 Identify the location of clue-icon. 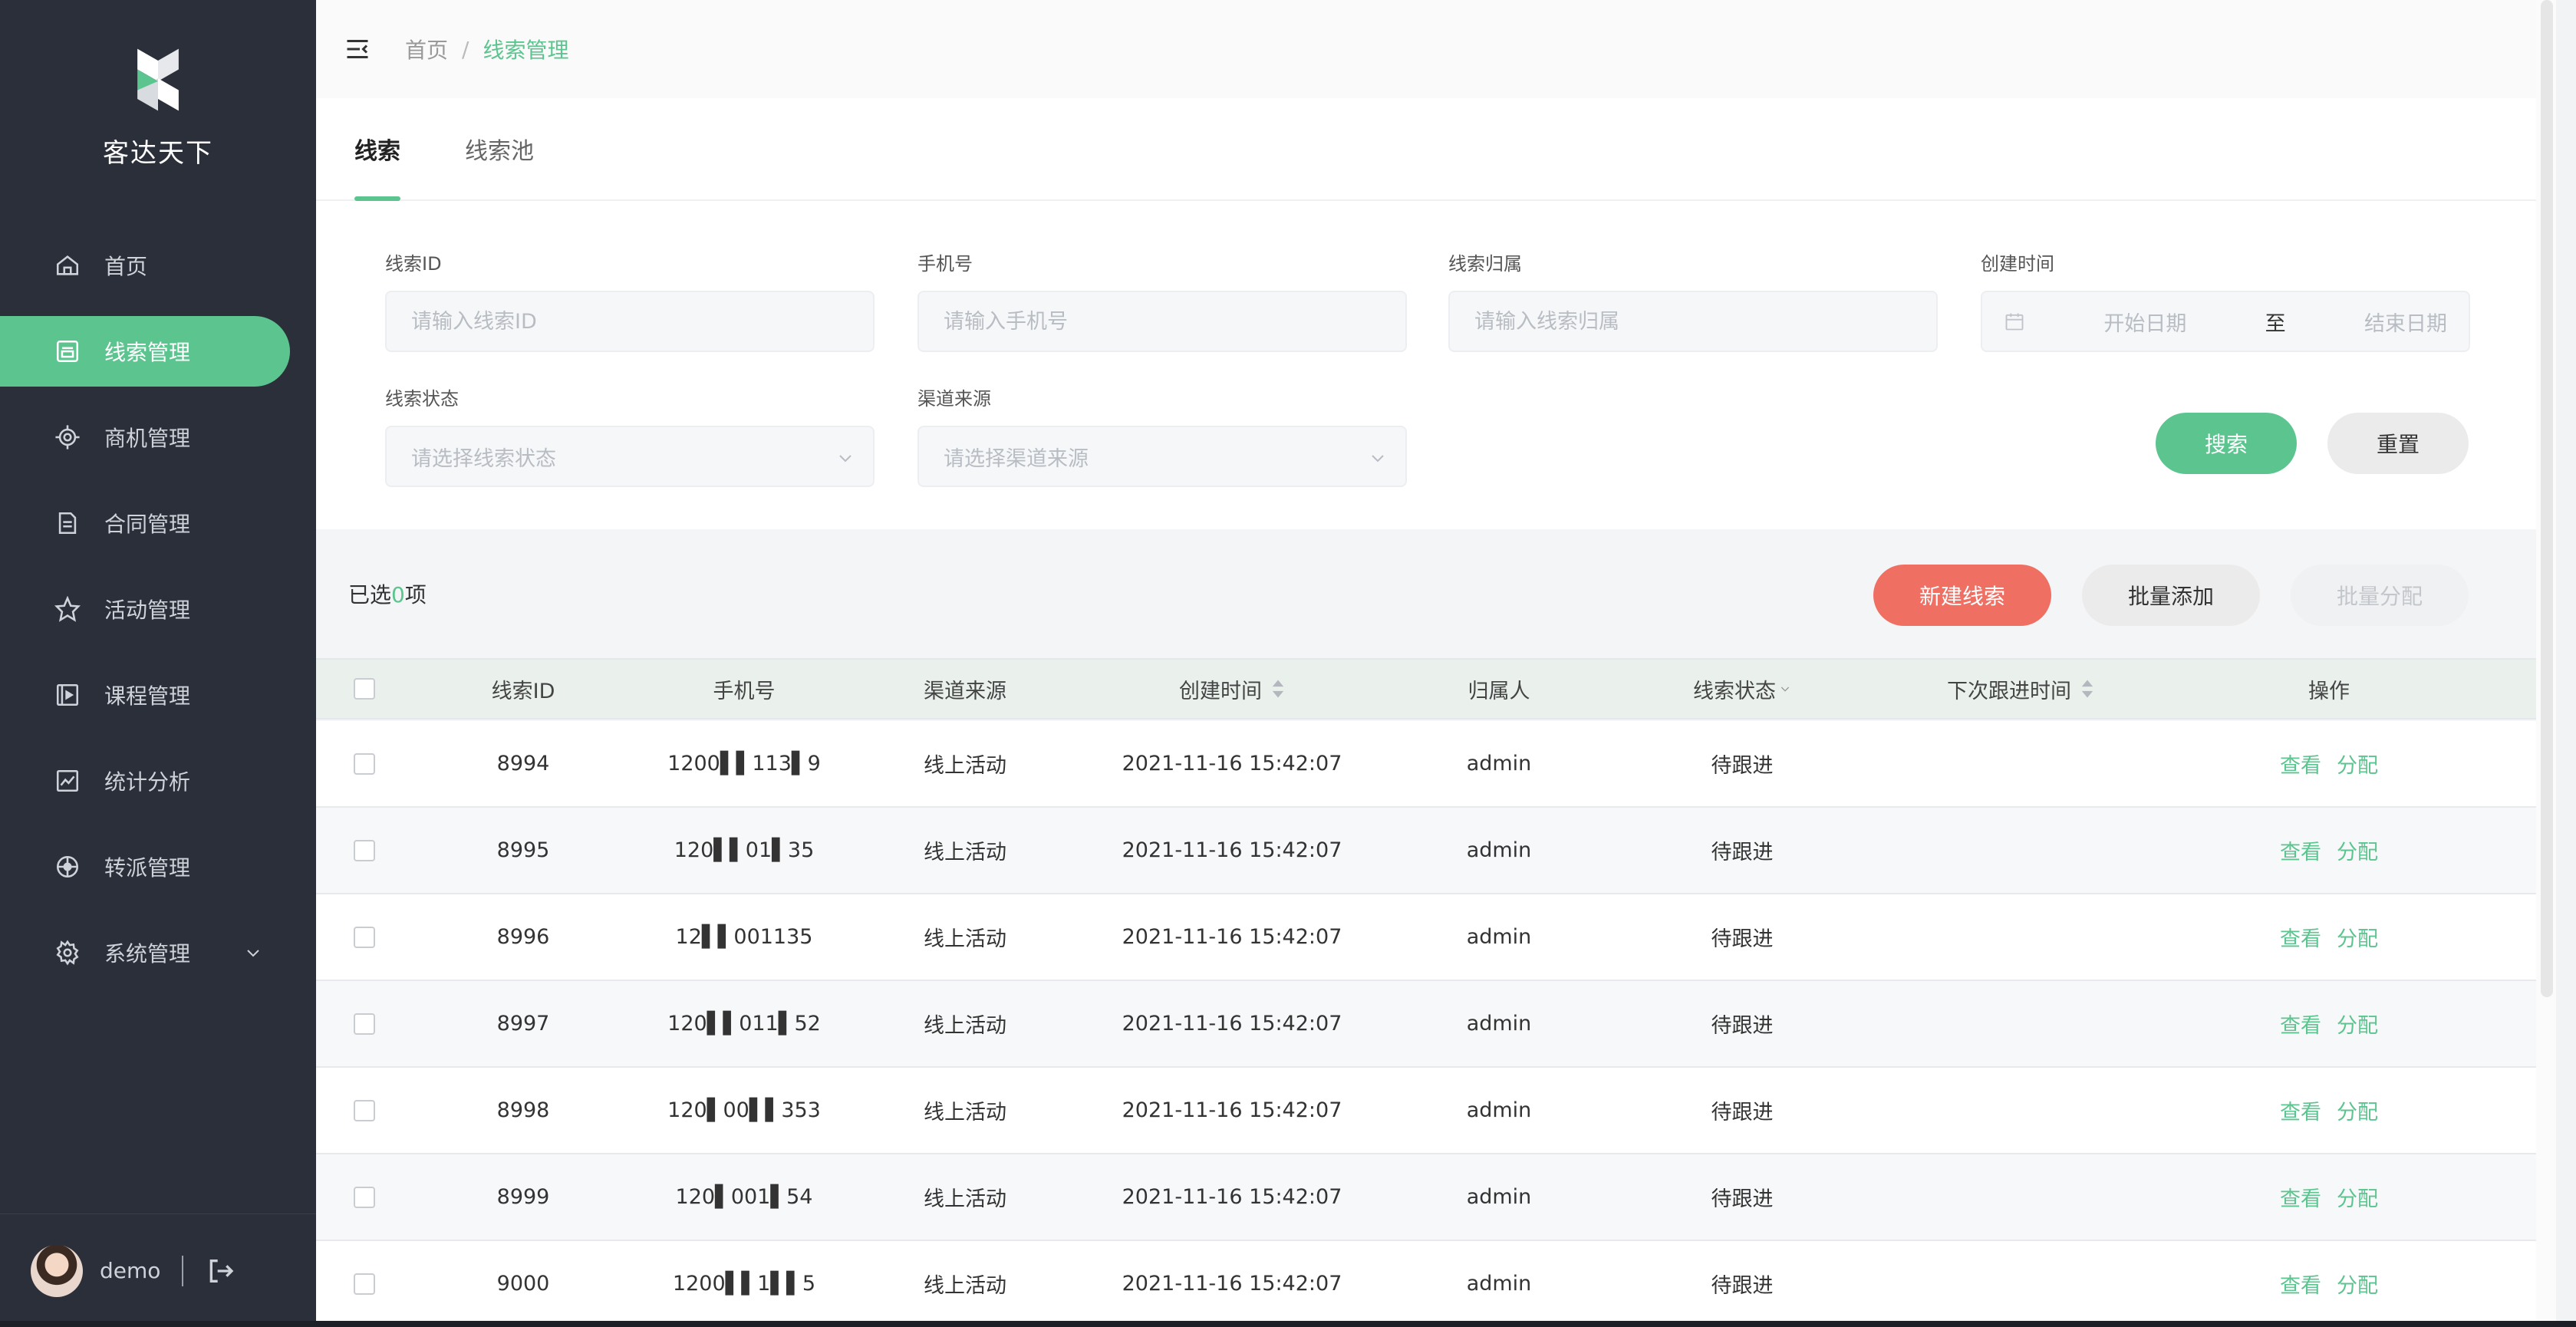
(67, 352).